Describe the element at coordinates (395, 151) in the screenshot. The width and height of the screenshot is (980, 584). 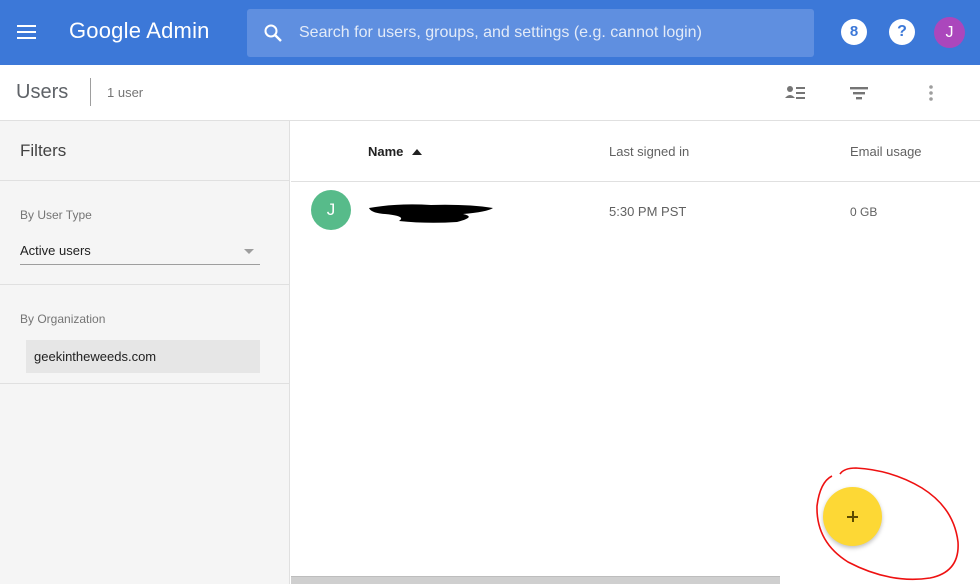
I see `column-header-name: Name` at that location.